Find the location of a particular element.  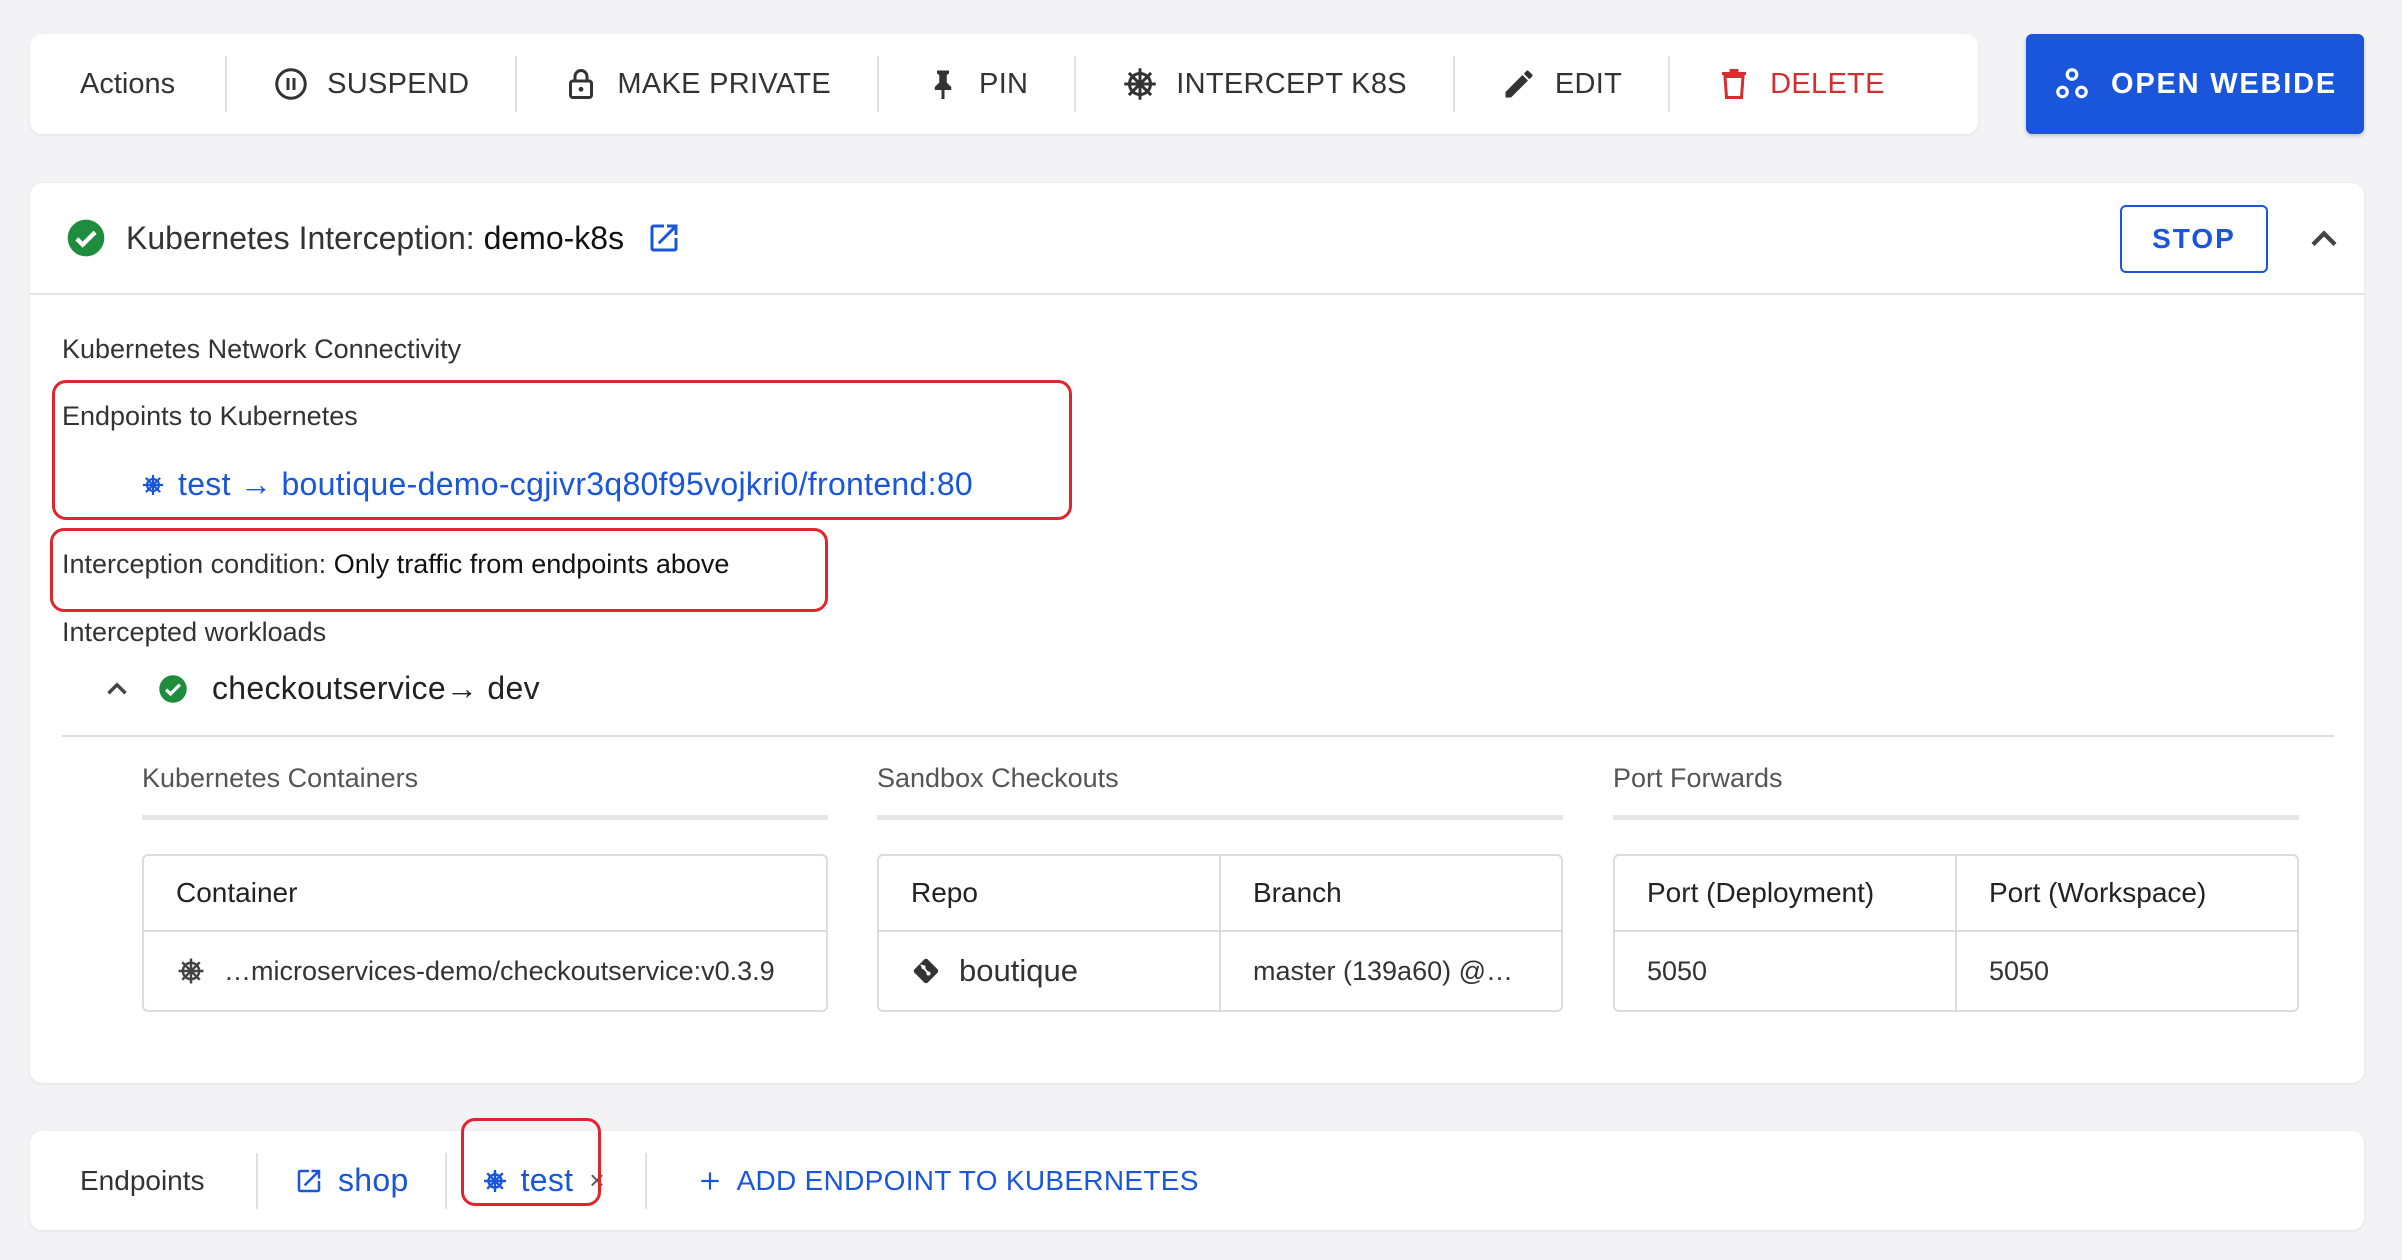

edit-label: EDIT is located at coordinates (1588, 83).